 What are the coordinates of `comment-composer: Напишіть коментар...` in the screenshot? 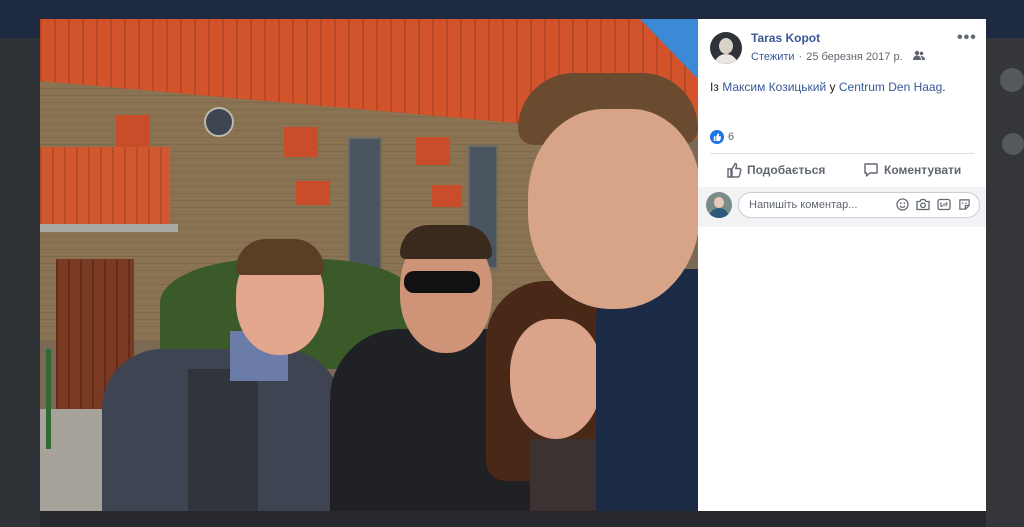 It's located at (842, 207).